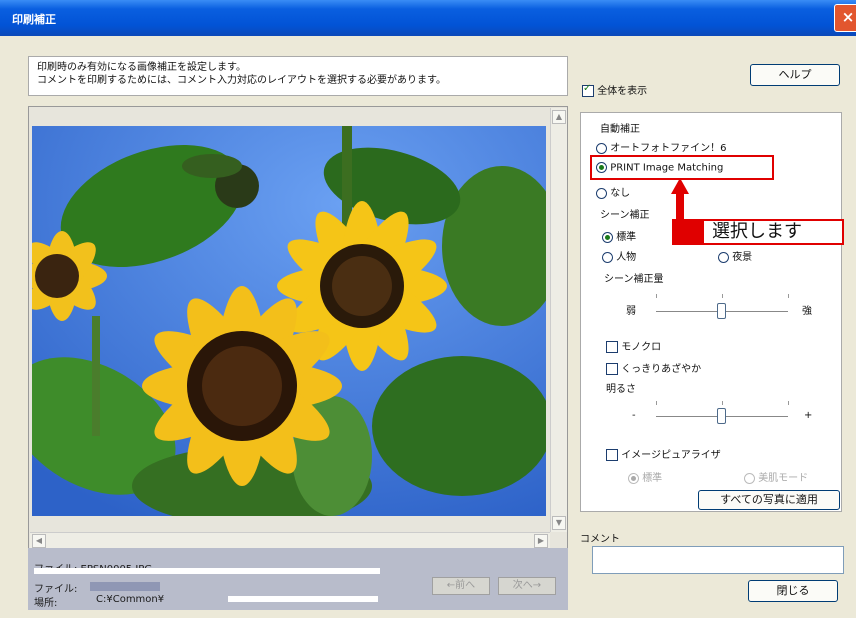 Image resolution: width=856 pixels, height=618 pixels. I want to click on strong-label: 強, so click(807, 311).